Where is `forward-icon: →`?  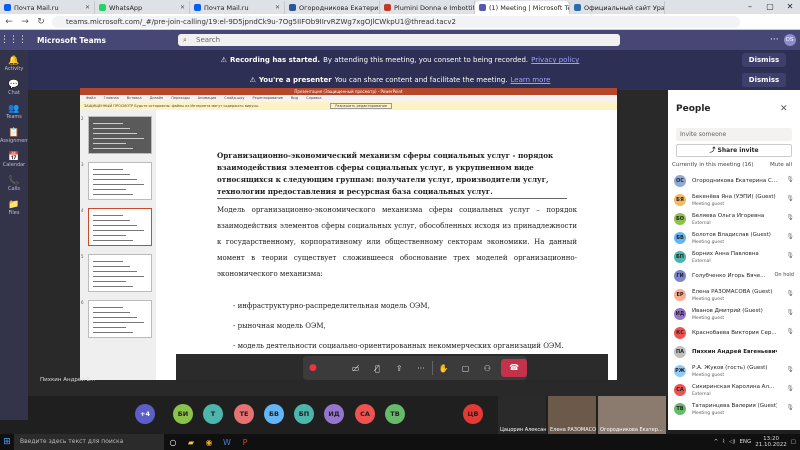 forward-icon: → is located at coordinates (25, 22).